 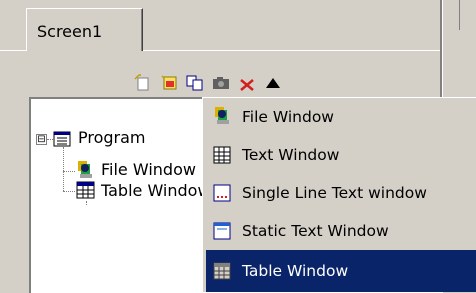 I want to click on add-window-icon, so click(x=169, y=82).